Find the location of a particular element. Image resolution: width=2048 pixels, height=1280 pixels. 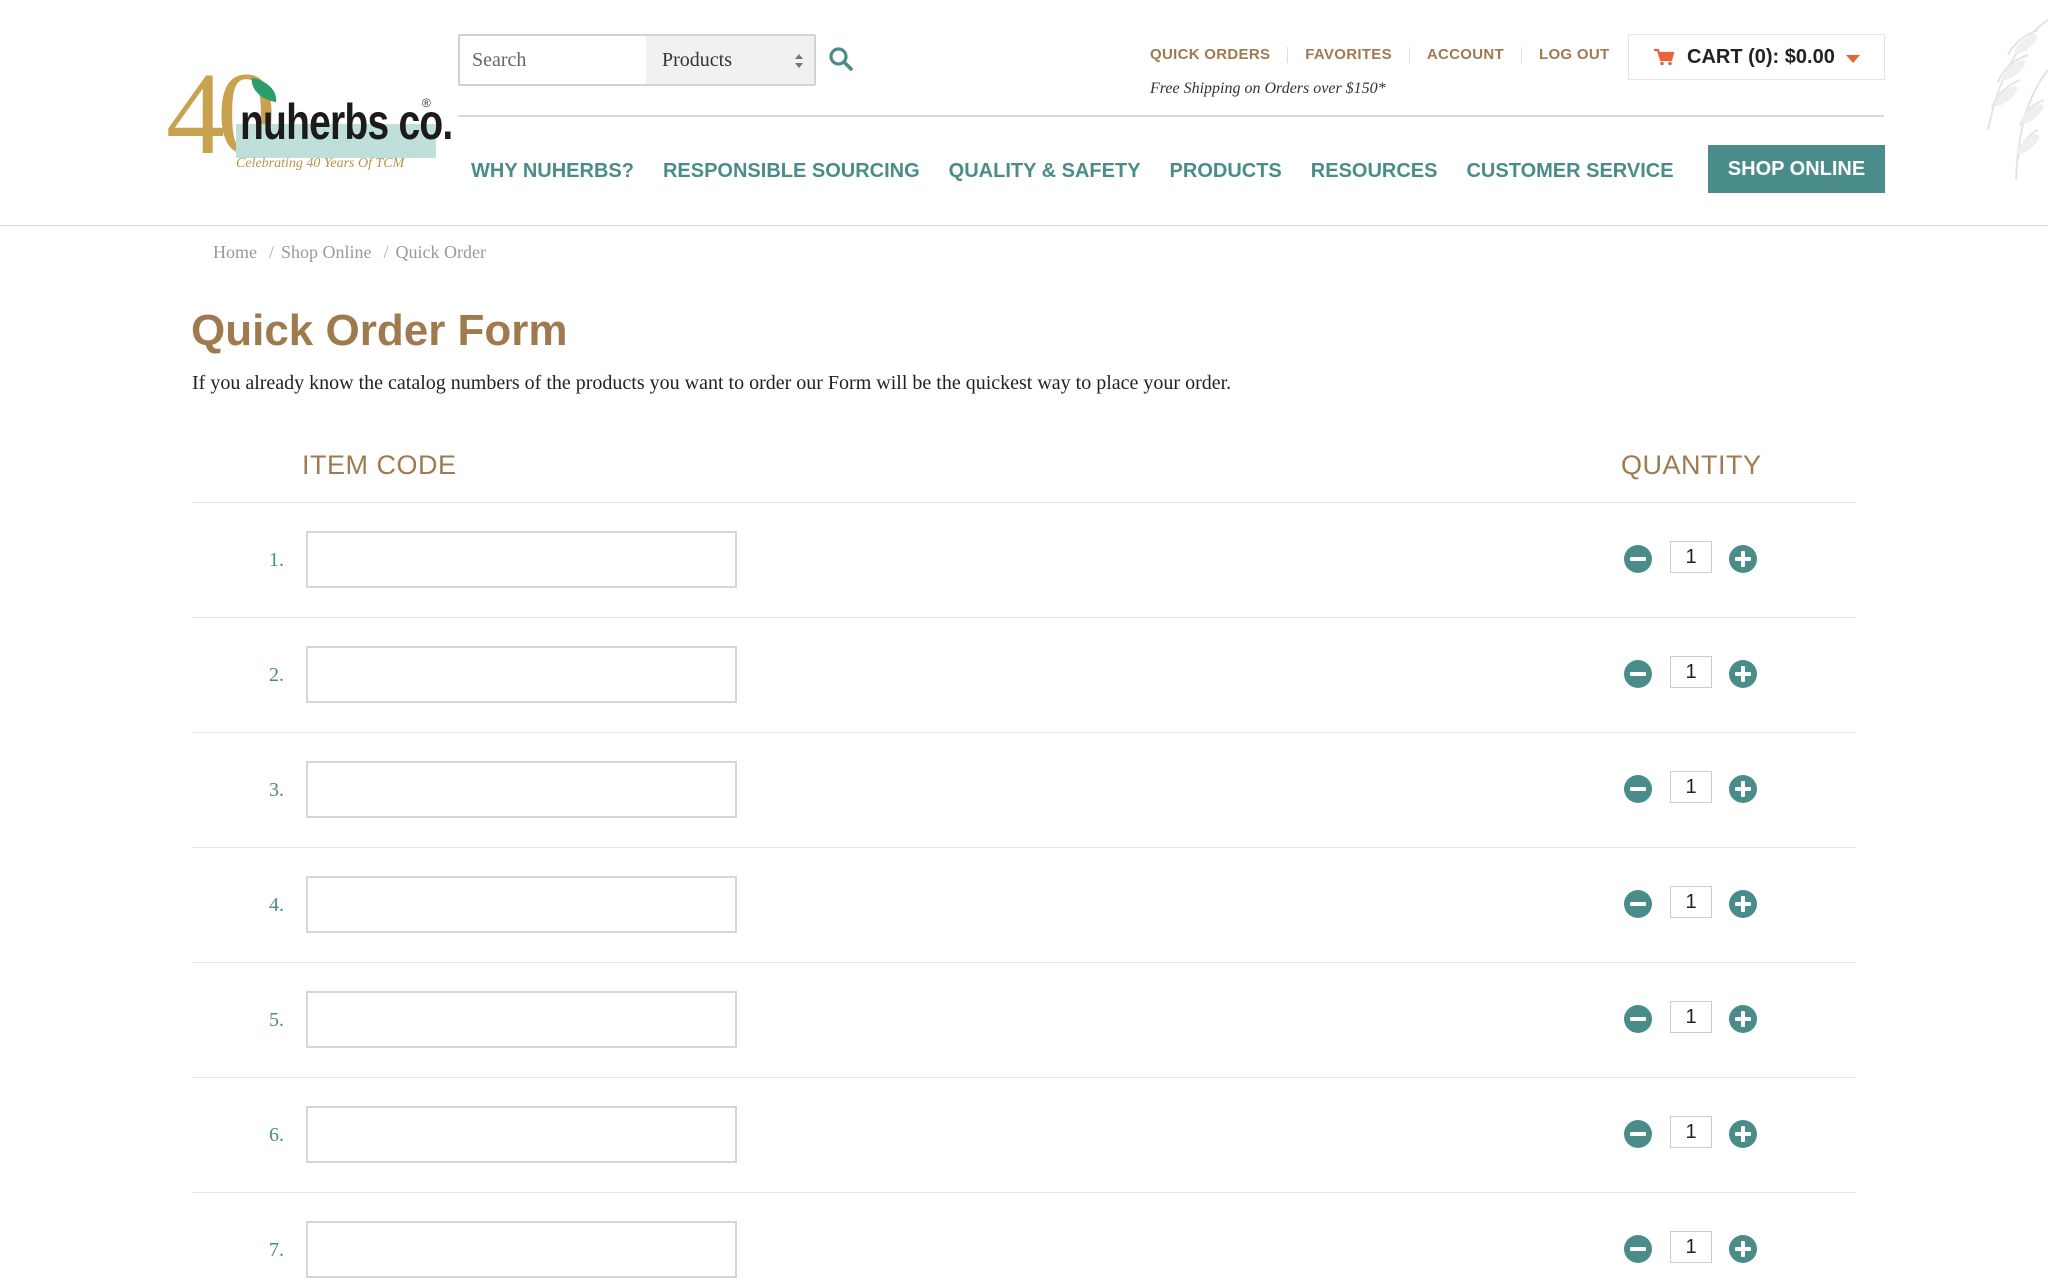

nav-responsible-sourcing: RESPONSIBLE SOURCING is located at coordinates (791, 171).